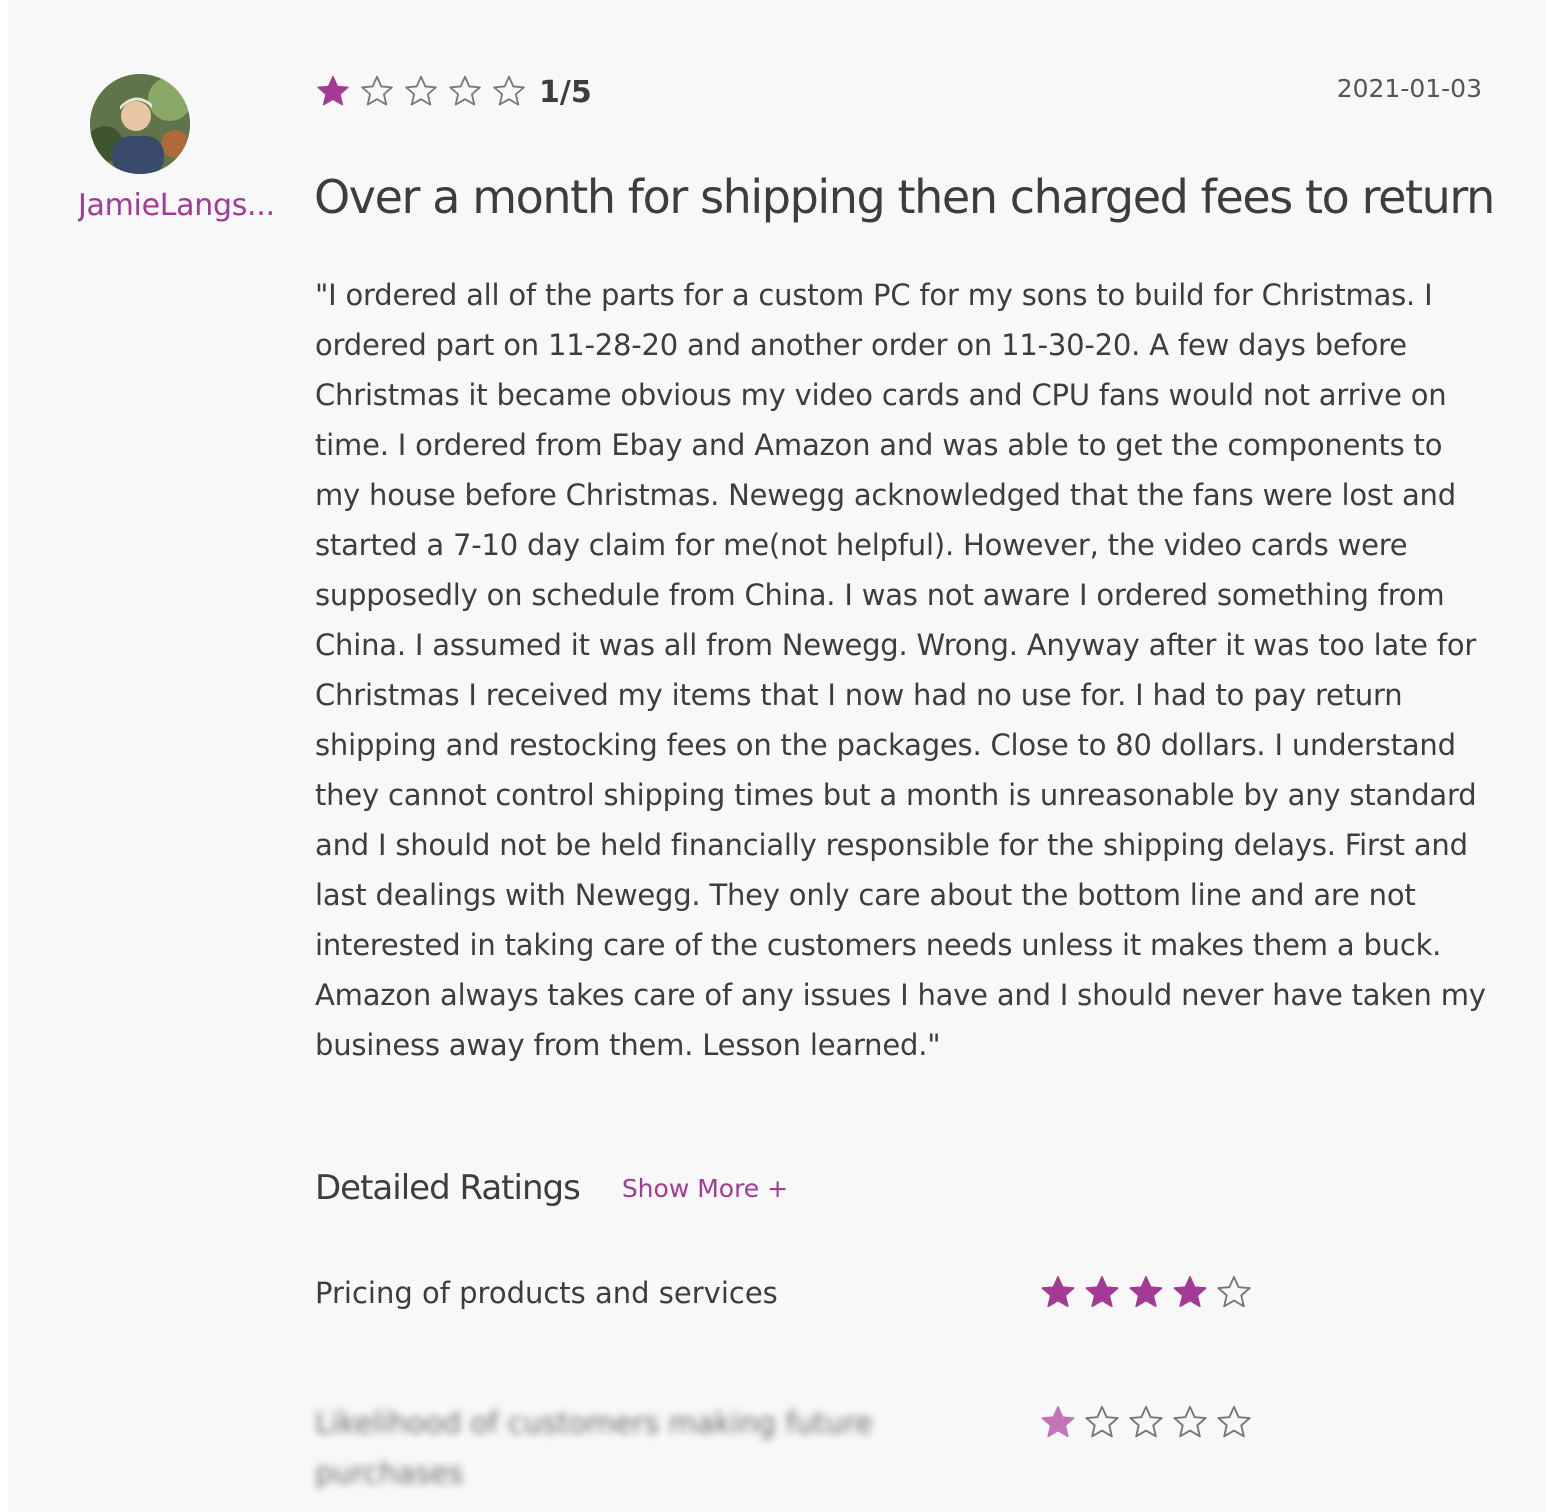 Image resolution: width=1546 pixels, height=1512 pixels. Describe the element at coordinates (140, 124) in the screenshot. I see `avatar` at that location.